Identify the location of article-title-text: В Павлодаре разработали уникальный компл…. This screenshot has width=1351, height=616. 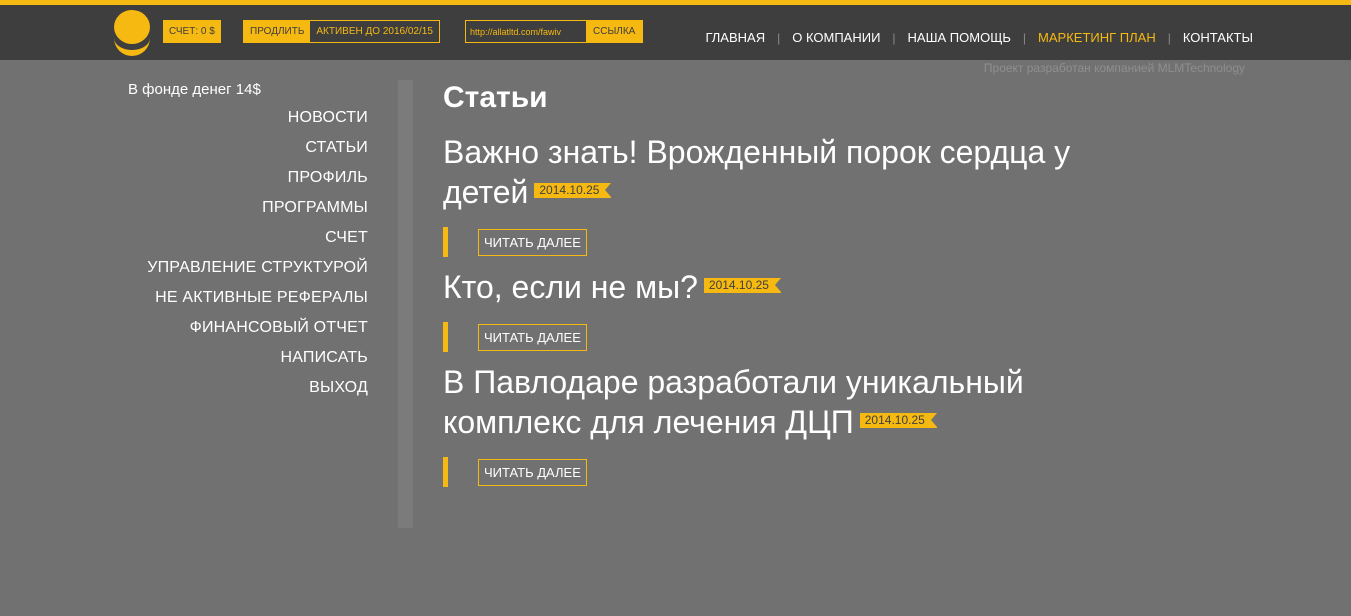
(733, 402).